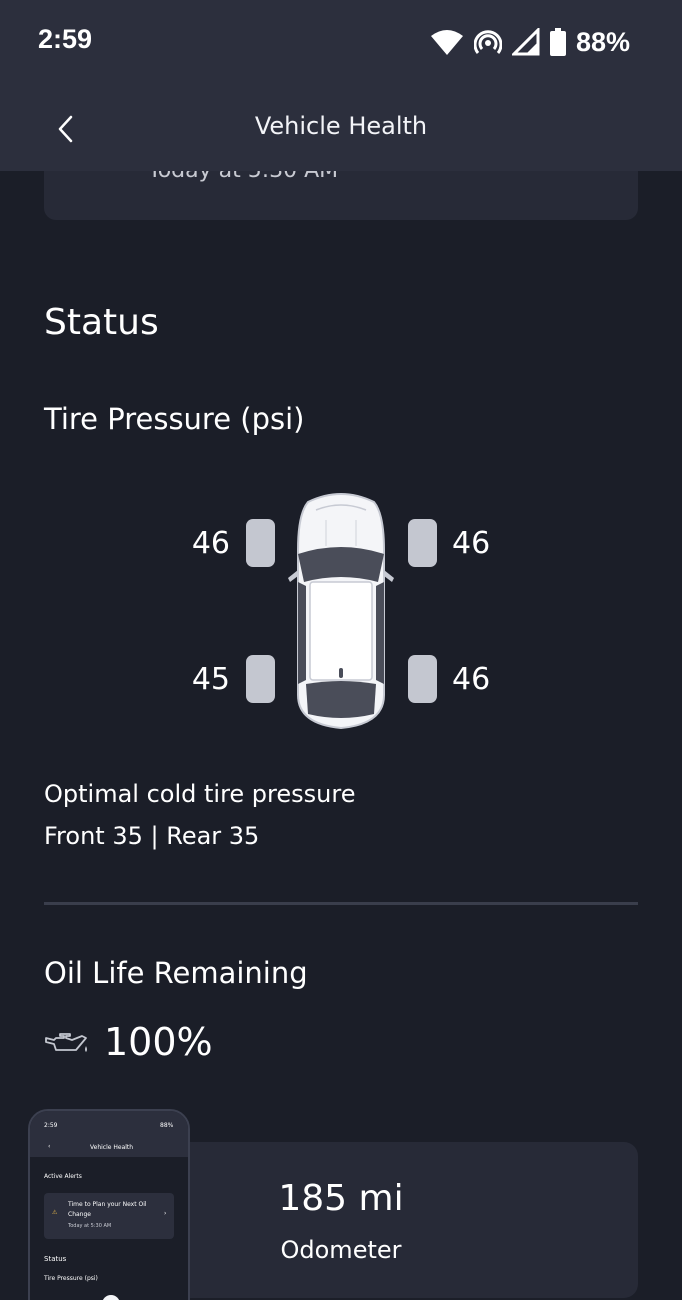 The height and width of the screenshot is (1300, 682). What do you see at coordinates (602, 41) in the screenshot?
I see `battery-percent: 88%` at bounding box center [602, 41].